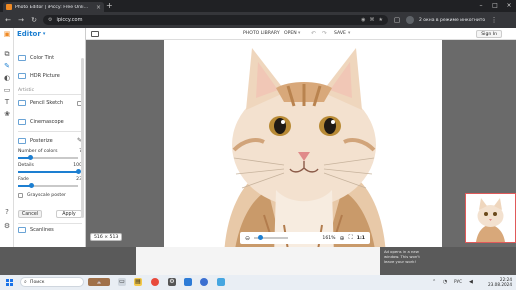 This screenshot has height=290, width=516. What do you see at coordinates (434, 282) in the screenshot?
I see `tray-chevron-icon: ⌃` at bounding box center [434, 282].